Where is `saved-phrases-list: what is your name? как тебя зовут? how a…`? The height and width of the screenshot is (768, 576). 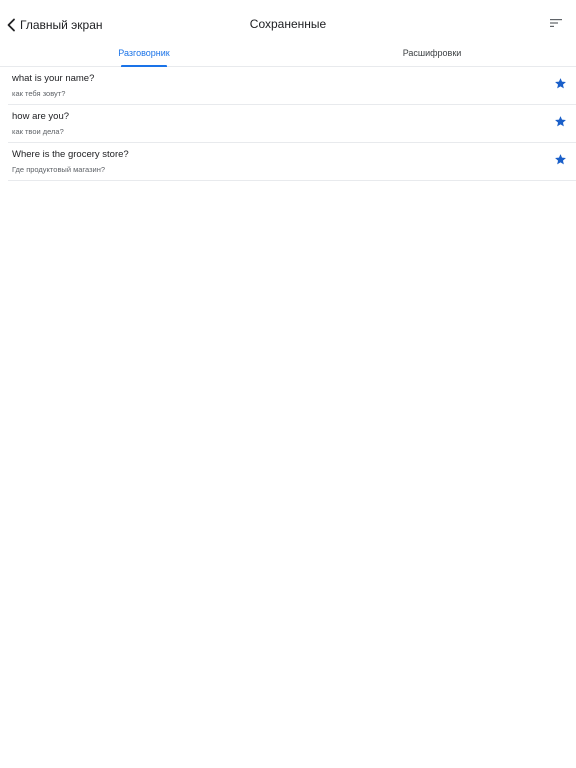
saved-phrases-list: what is your name? как тебя зовут? how a… is located at coordinates (292, 124).